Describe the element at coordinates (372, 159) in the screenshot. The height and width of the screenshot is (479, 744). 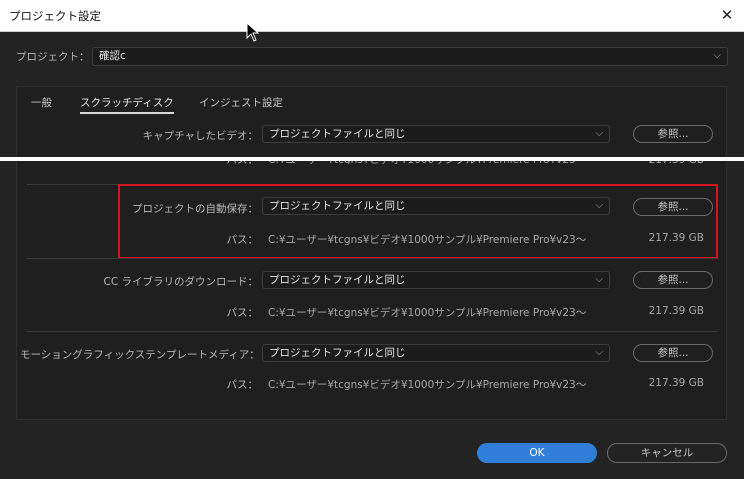
I see `separator-bar` at that location.